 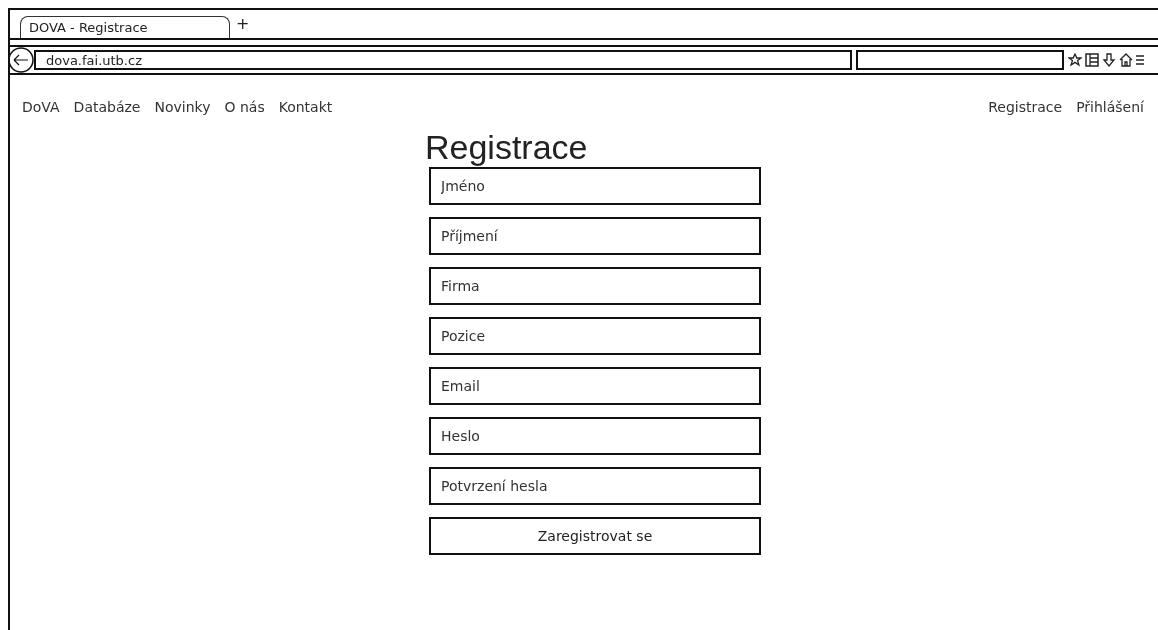 I want to click on star-icon, so click(x=1075, y=60).